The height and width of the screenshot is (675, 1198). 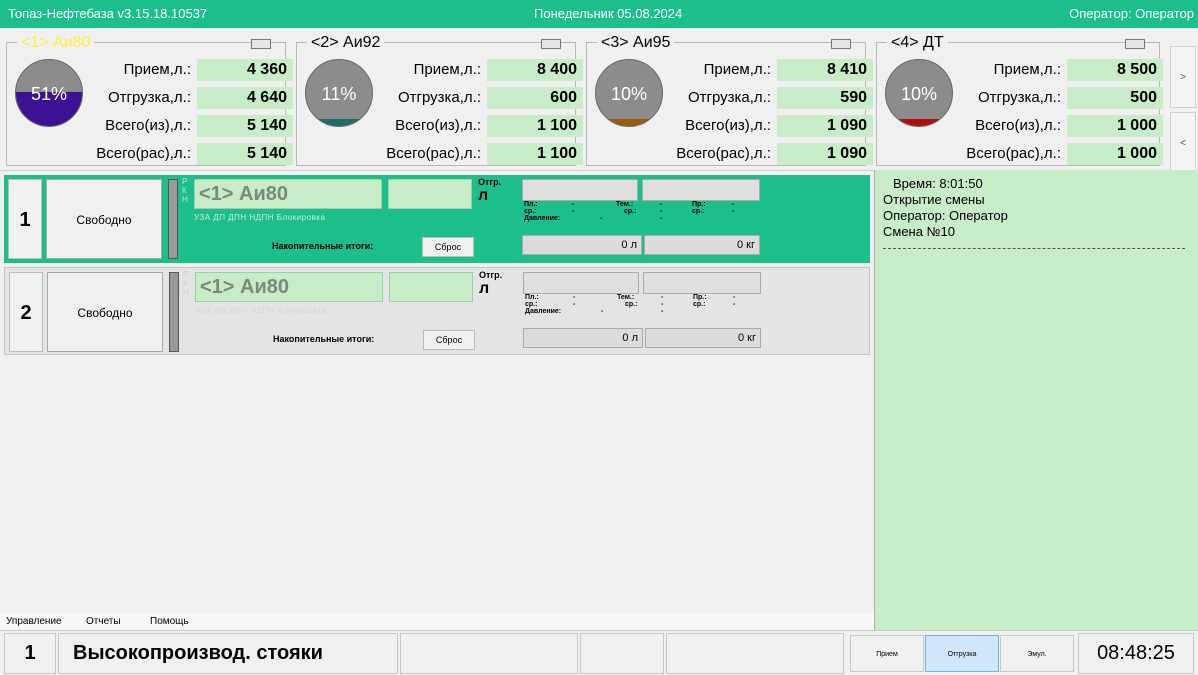 I want to click on tank-row-value: 4 360, so click(x=245, y=70).